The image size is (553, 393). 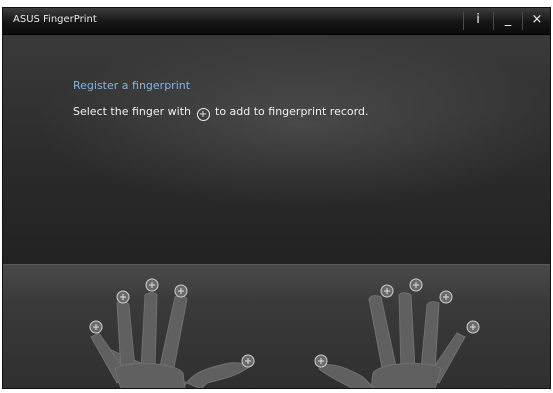 I want to click on left-ring-finger-button, so click(x=123, y=297).